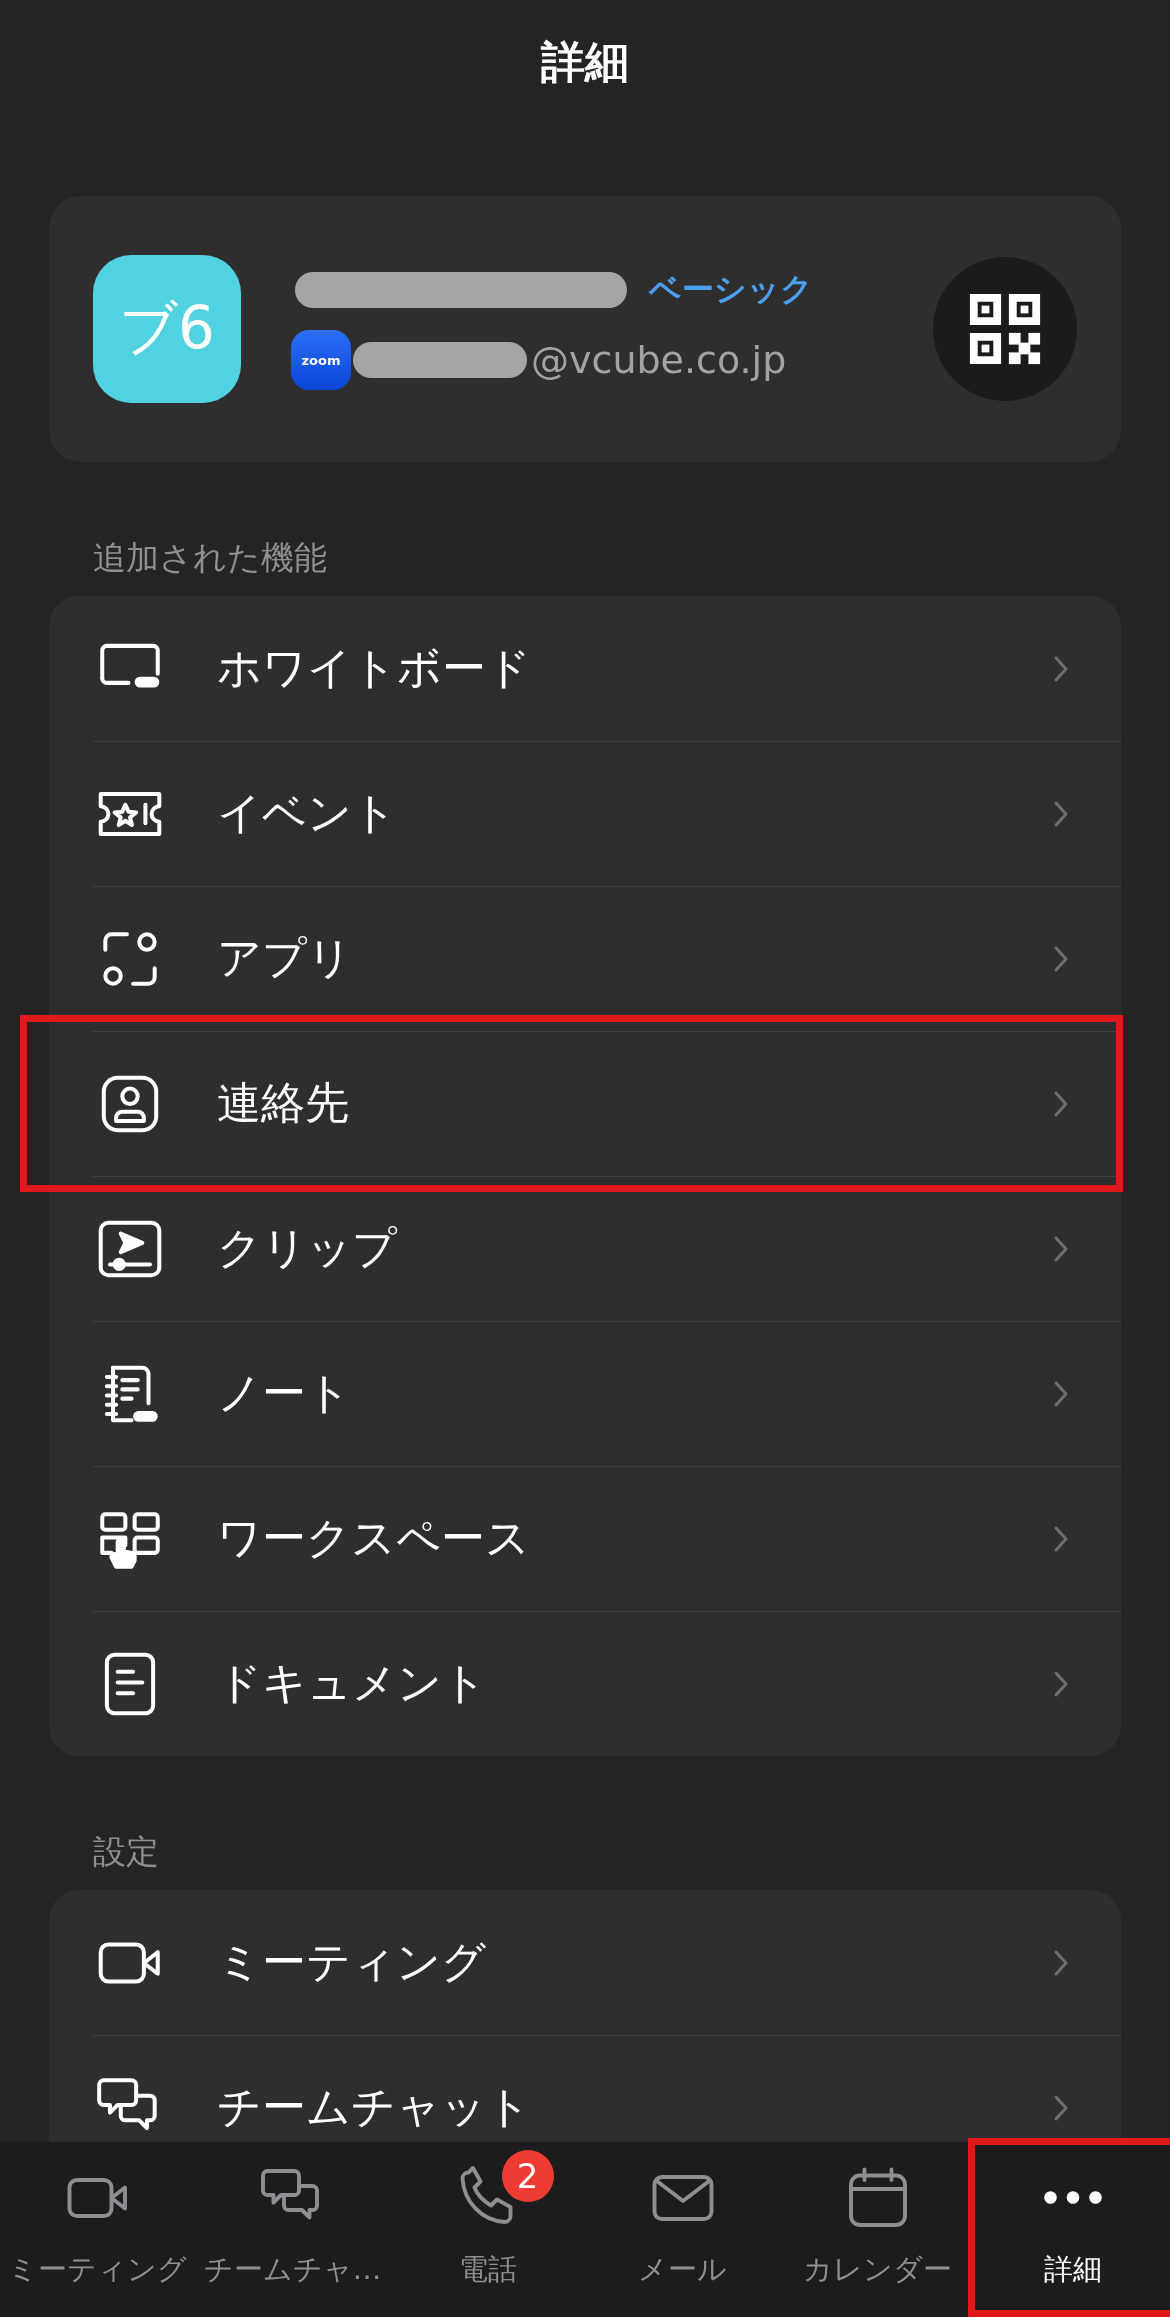 Image resolution: width=1170 pixels, height=2317 pixels. Describe the element at coordinates (585, 1962) in the screenshot. I see `menu-item: ミーティング` at that location.